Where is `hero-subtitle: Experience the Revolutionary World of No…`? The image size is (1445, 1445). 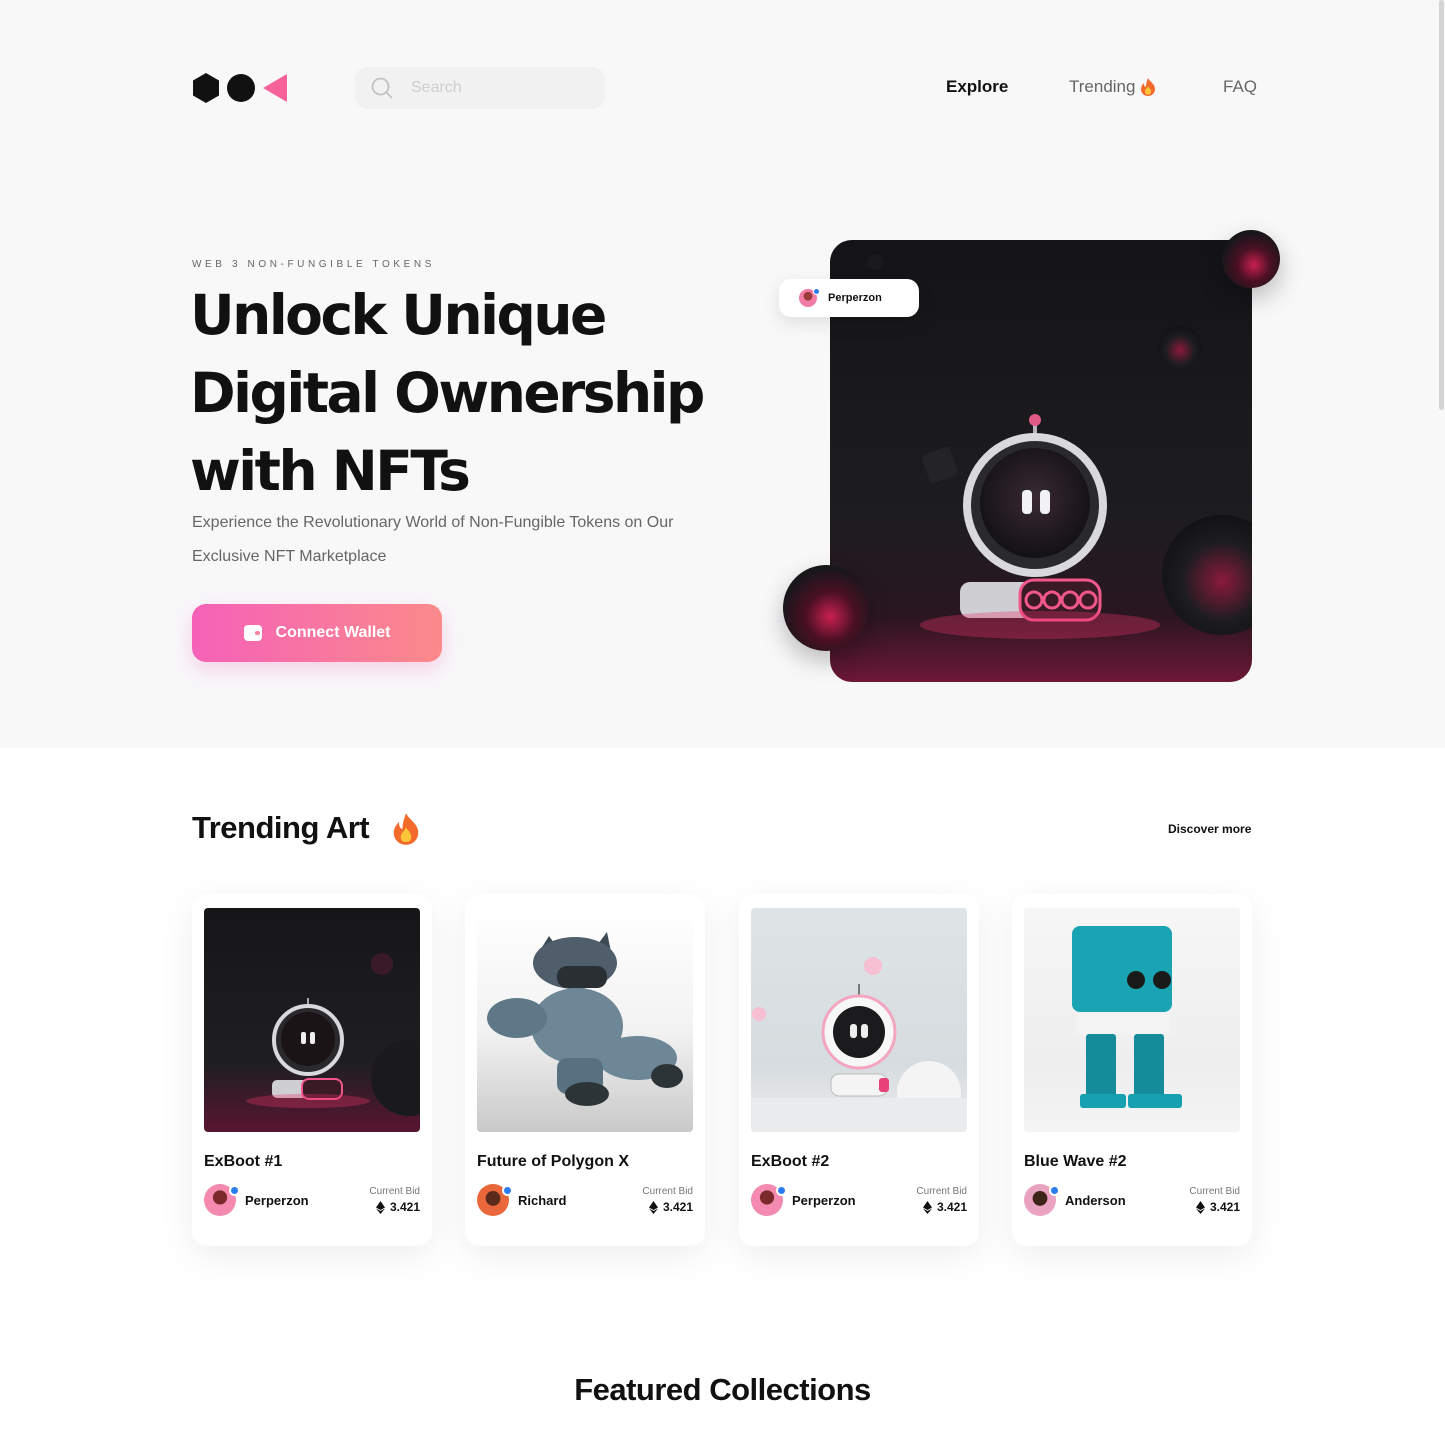
hero-subtitle: Experience the Revolutionary World of No… is located at coordinates (433, 539).